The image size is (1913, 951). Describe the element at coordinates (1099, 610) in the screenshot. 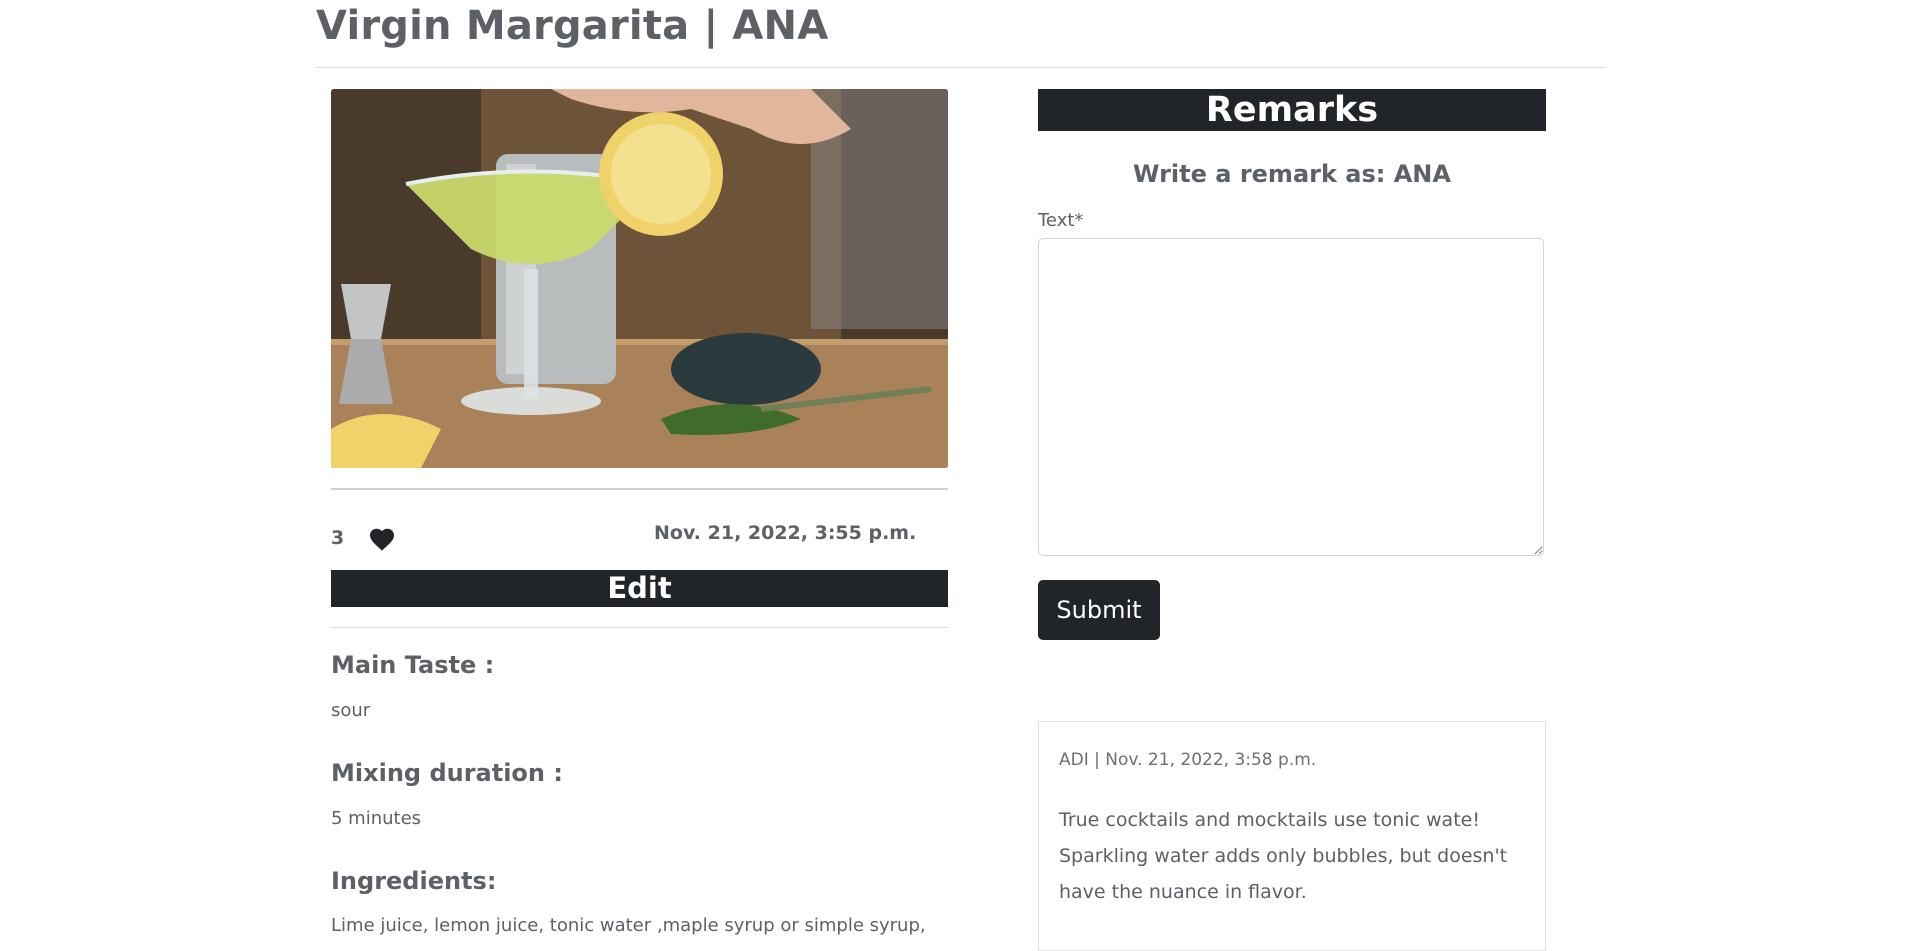

I see `submit-button: Submit` at that location.